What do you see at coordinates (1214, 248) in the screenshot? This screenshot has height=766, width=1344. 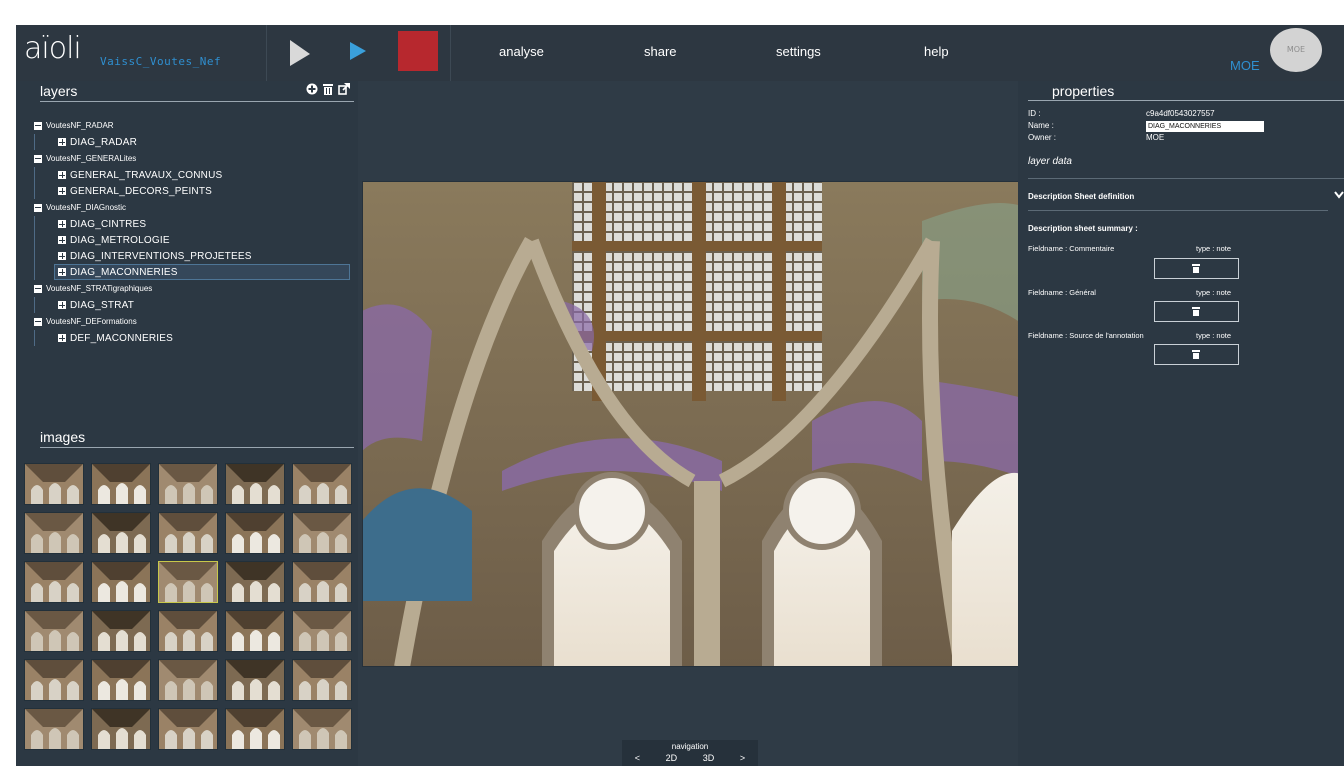 I see `field-type: type : note` at bounding box center [1214, 248].